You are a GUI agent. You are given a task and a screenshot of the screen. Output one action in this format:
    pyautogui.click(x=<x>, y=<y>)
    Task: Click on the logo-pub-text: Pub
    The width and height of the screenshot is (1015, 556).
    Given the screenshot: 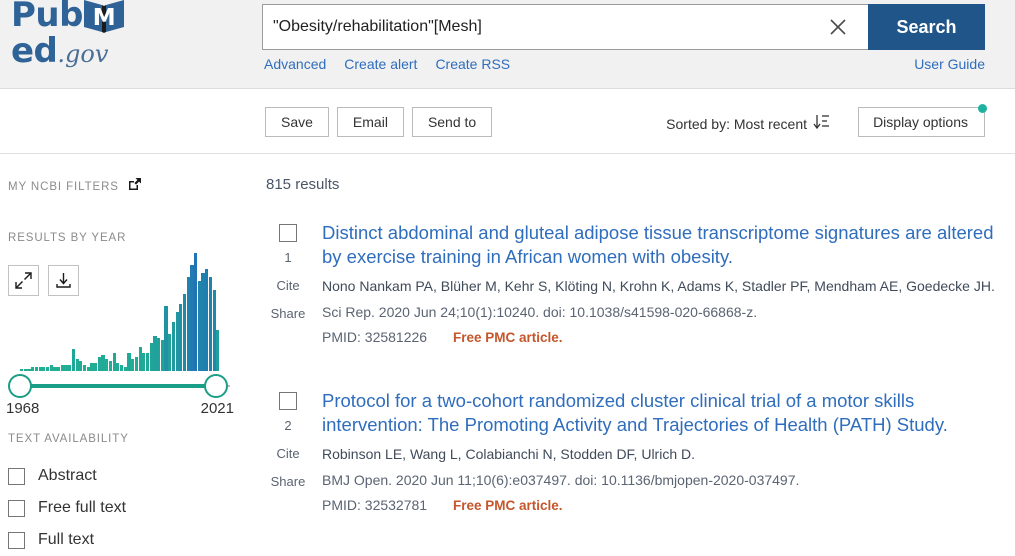 What is the action you would take?
    pyautogui.click(x=47, y=17)
    